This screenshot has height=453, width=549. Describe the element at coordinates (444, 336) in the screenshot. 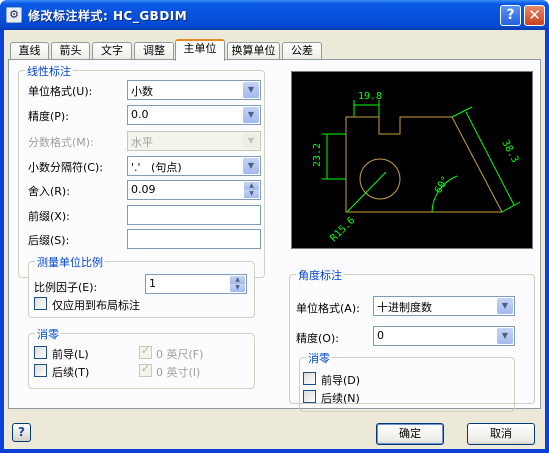

I see `angular-precision-select: 0 ▼` at that location.